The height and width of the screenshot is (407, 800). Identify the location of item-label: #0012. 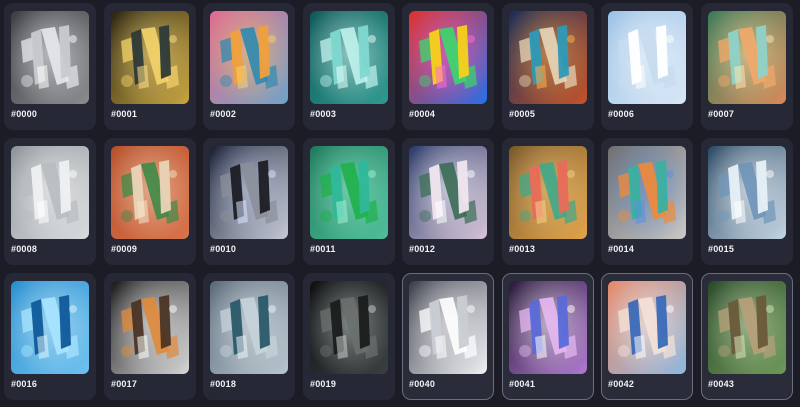
(422, 249).